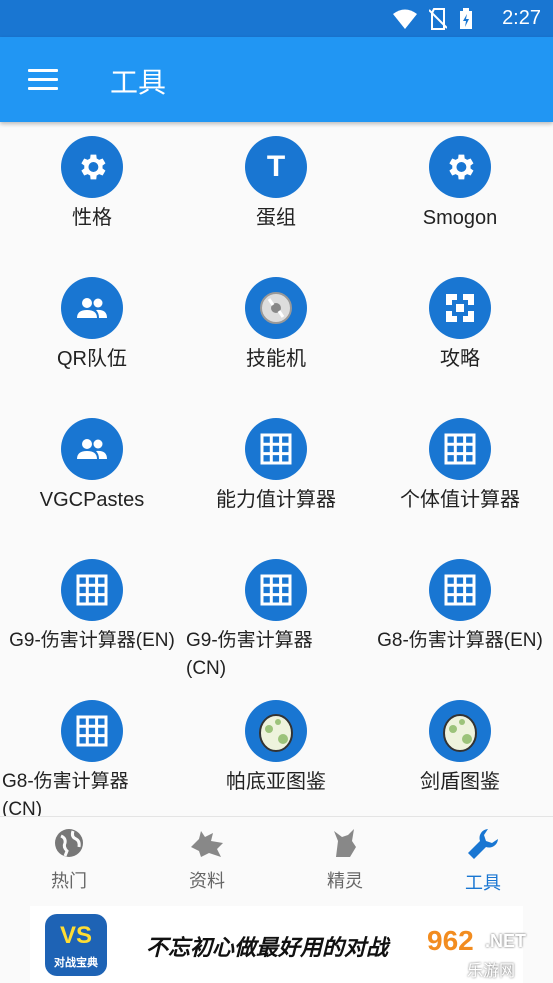 The width and height of the screenshot is (553, 983). Describe the element at coordinates (276, 218) in the screenshot. I see `tool-label: 蛋组` at that location.